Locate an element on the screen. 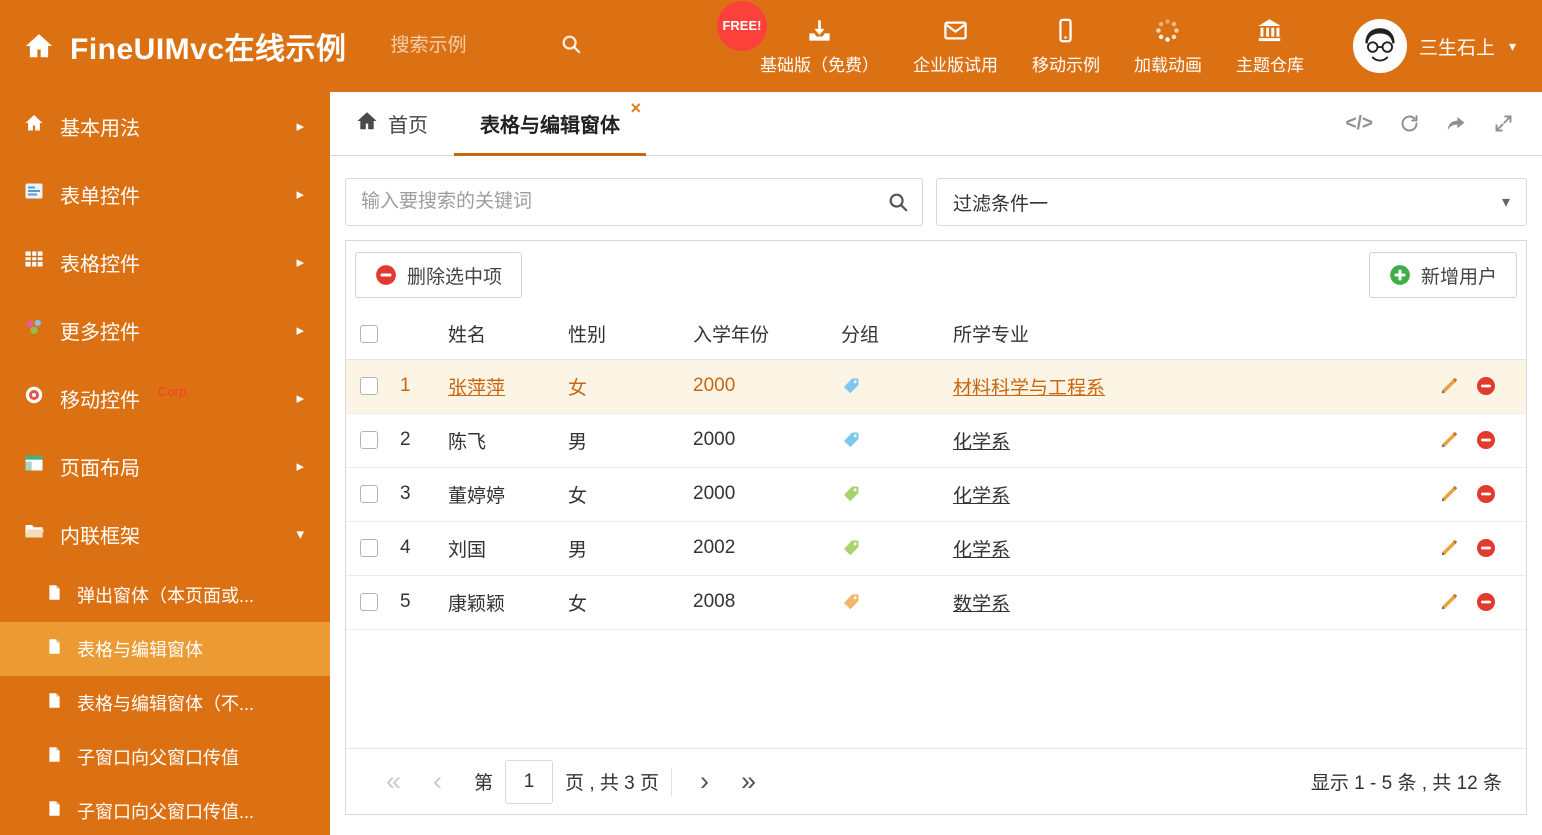 The image size is (1542, 835). last-page-button: » is located at coordinates (748, 781).